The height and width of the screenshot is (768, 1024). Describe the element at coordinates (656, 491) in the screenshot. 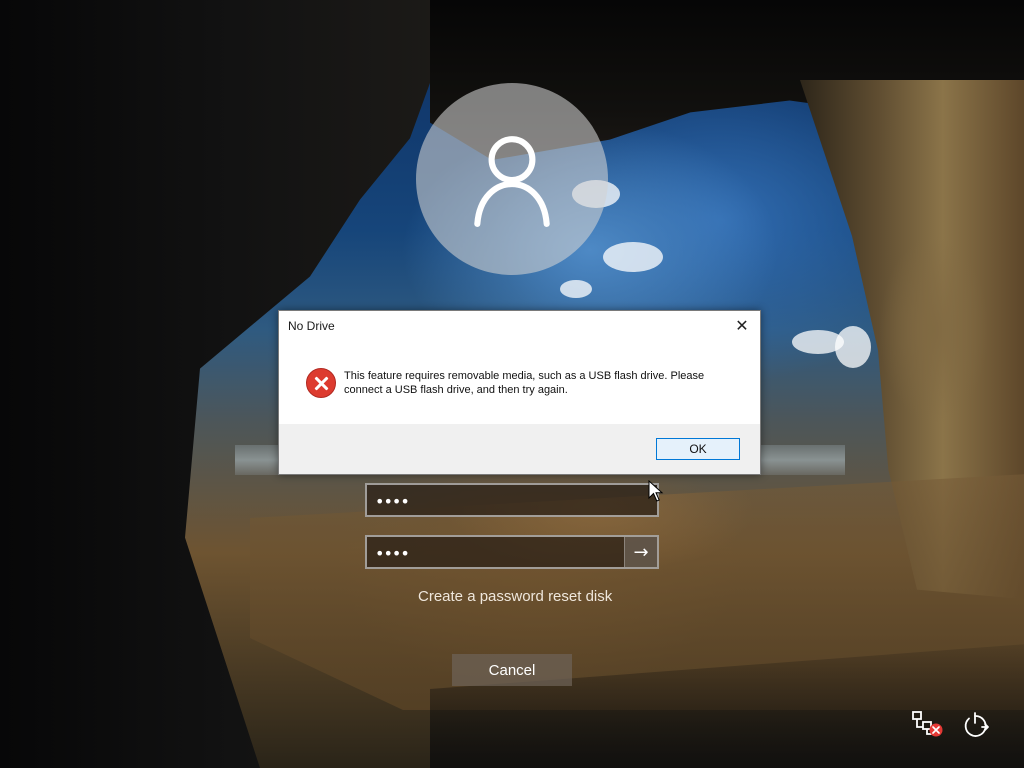

I see `mouse-cursor-icon` at that location.